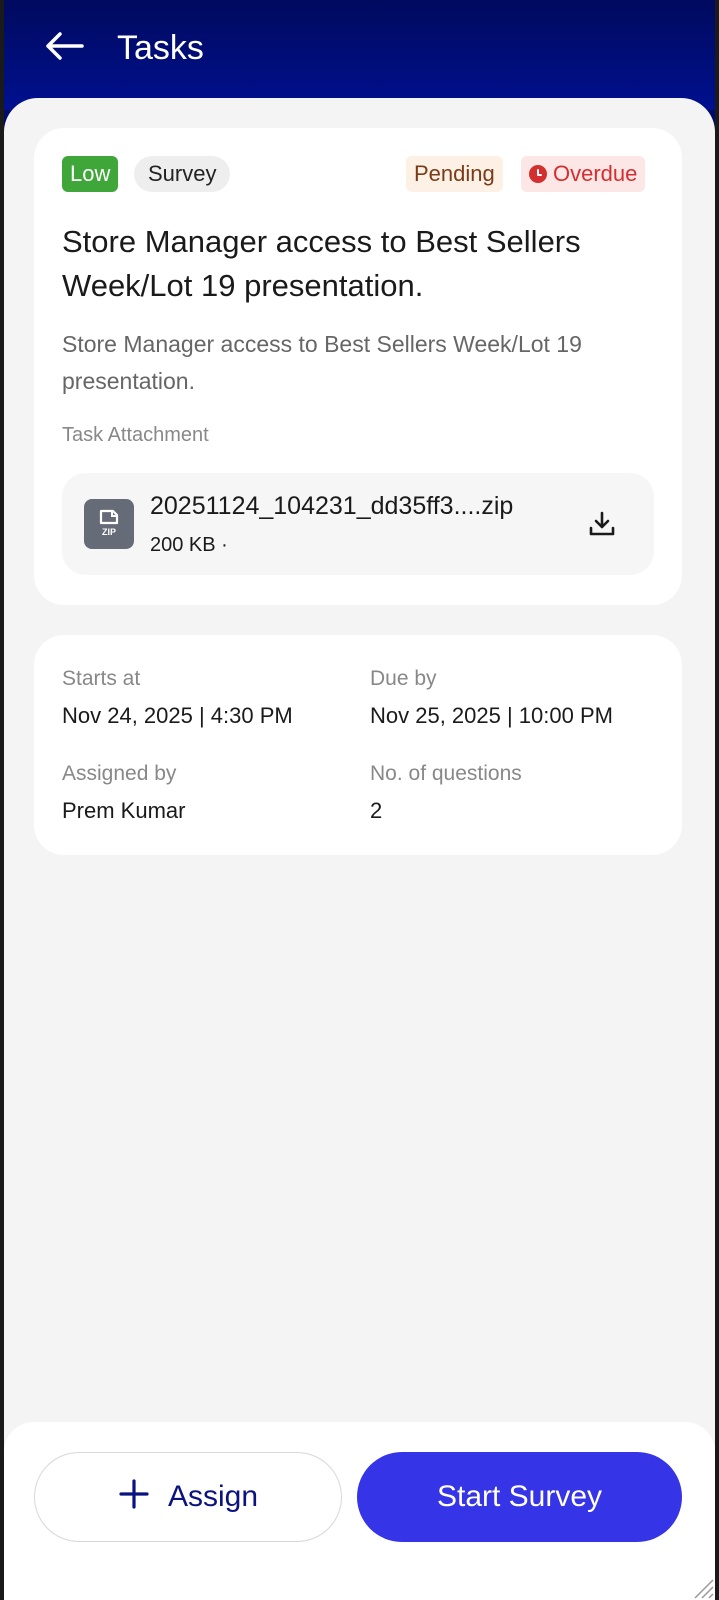 Image resolution: width=719 pixels, height=1600 pixels. Describe the element at coordinates (491, 715) in the screenshot. I see `due-by-value: Nov 25, 2025 | 10:00 PM` at that location.